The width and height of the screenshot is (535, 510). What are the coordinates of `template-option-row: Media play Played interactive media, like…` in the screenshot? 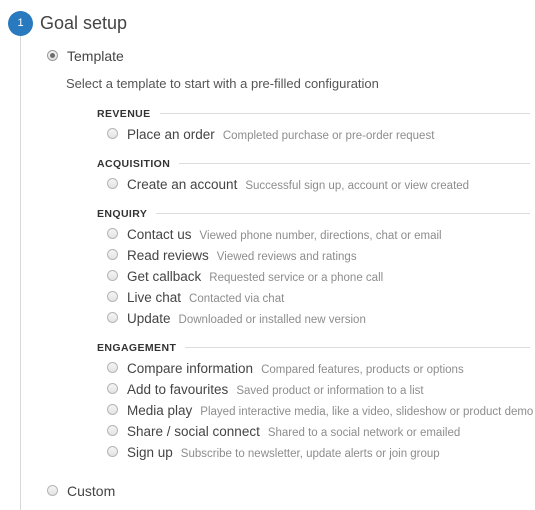 It's located at (315, 410).